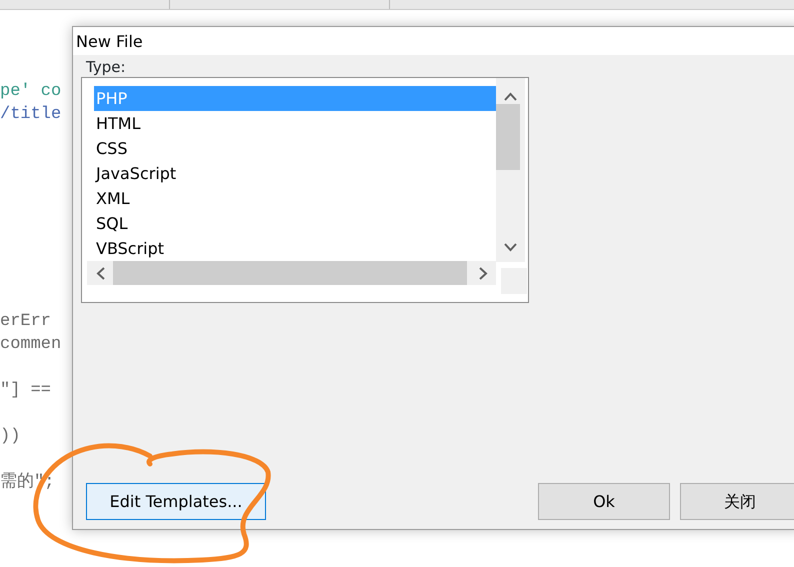 This screenshot has height=567, width=794. Describe the element at coordinates (510, 247) in the screenshot. I see `scroll-down-icon` at that location.